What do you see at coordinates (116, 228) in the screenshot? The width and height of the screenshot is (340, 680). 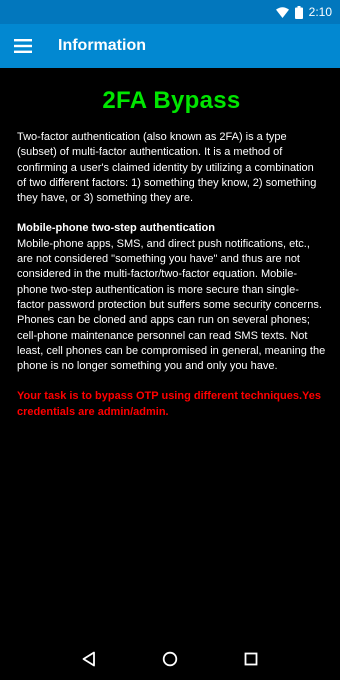 I see `section-heading: Mobile-phone two-step authentication` at bounding box center [116, 228].